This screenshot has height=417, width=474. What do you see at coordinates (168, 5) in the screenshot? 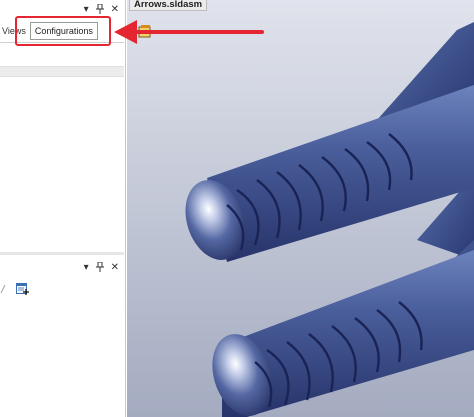
I see `document-tab: Arrows.sldasm` at bounding box center [168, 5].